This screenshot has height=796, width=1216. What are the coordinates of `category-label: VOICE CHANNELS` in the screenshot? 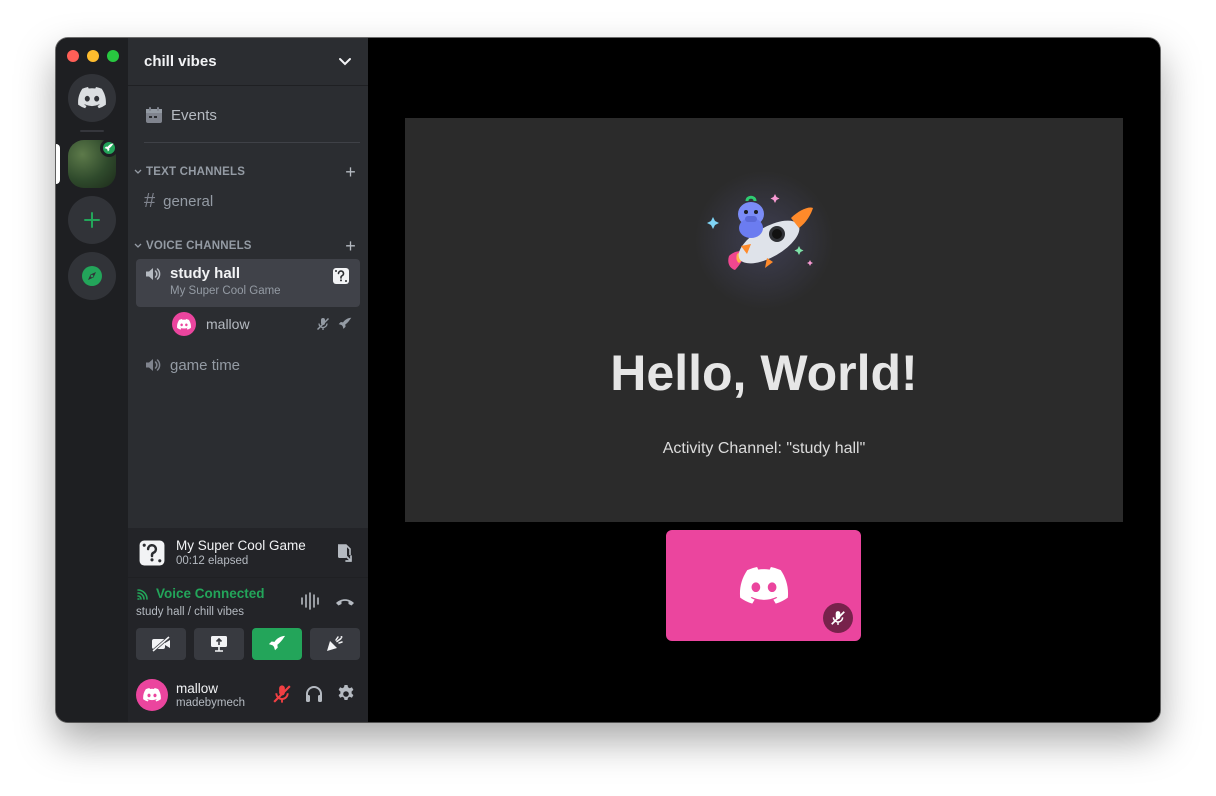 It's located at (199, 246).